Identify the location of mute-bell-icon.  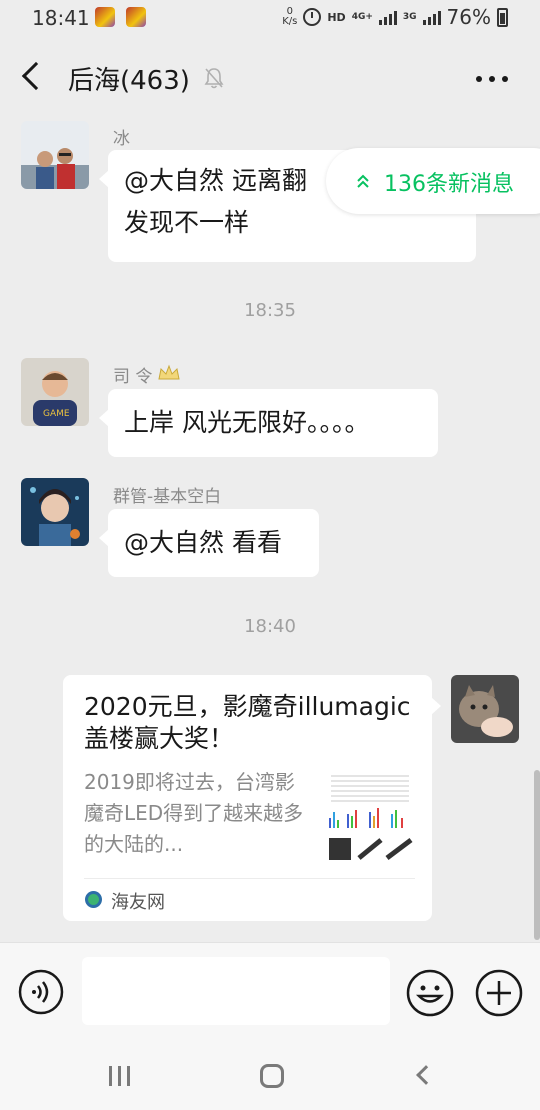
(214, 78).